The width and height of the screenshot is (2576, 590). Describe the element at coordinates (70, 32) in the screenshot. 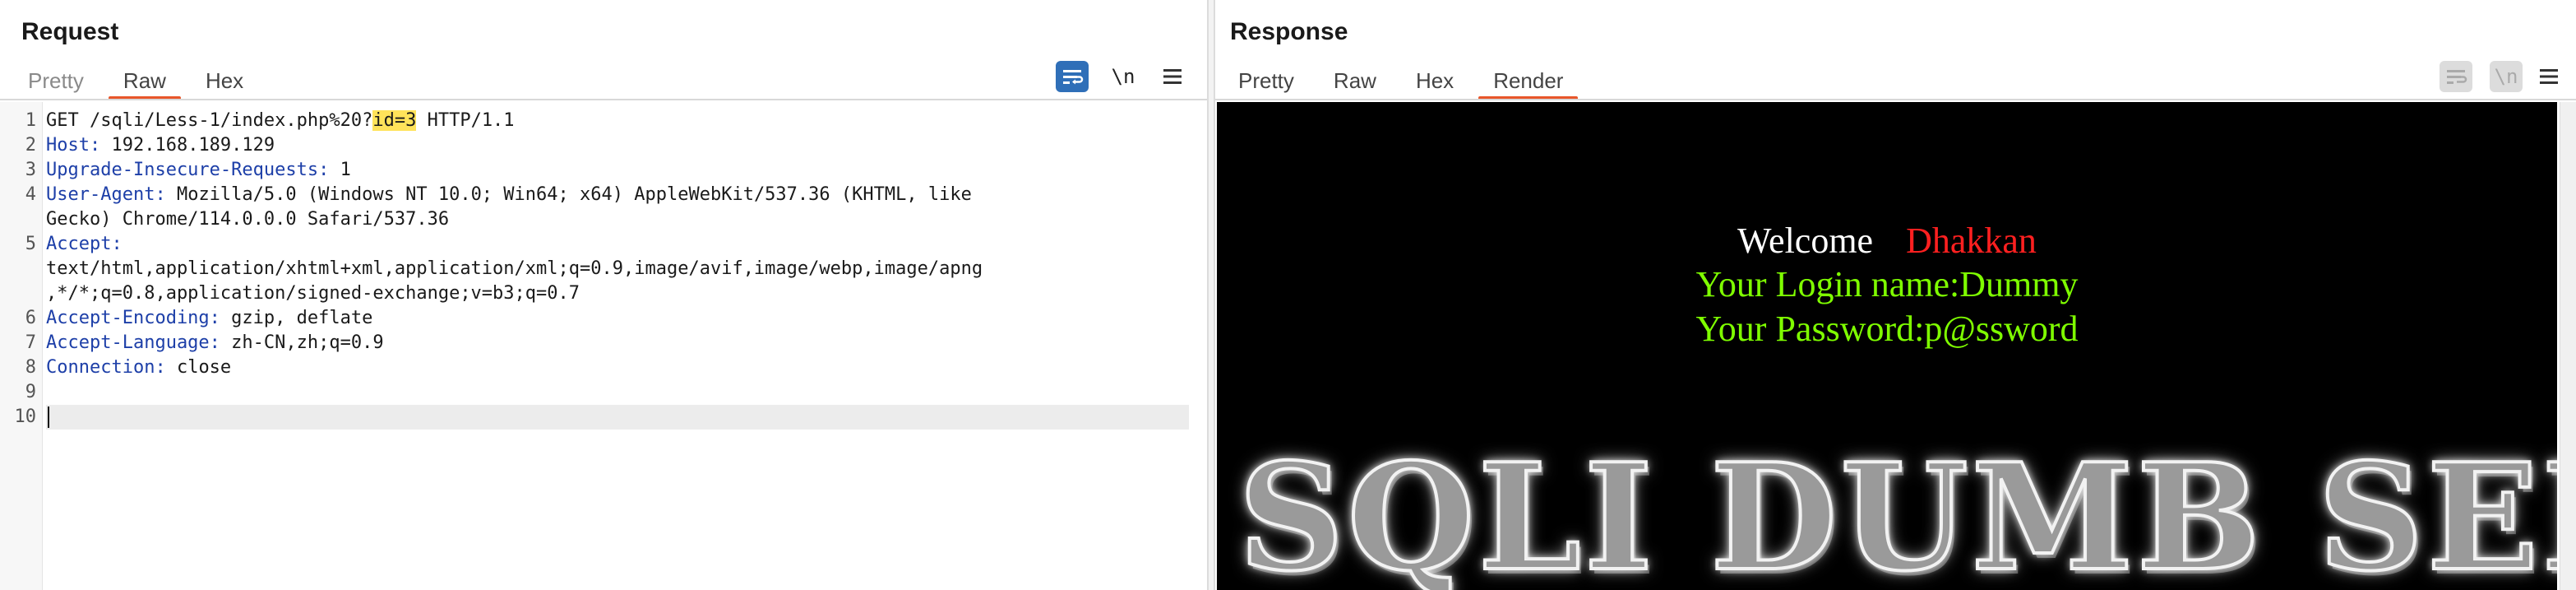

I see `request-title: Request` at that location.